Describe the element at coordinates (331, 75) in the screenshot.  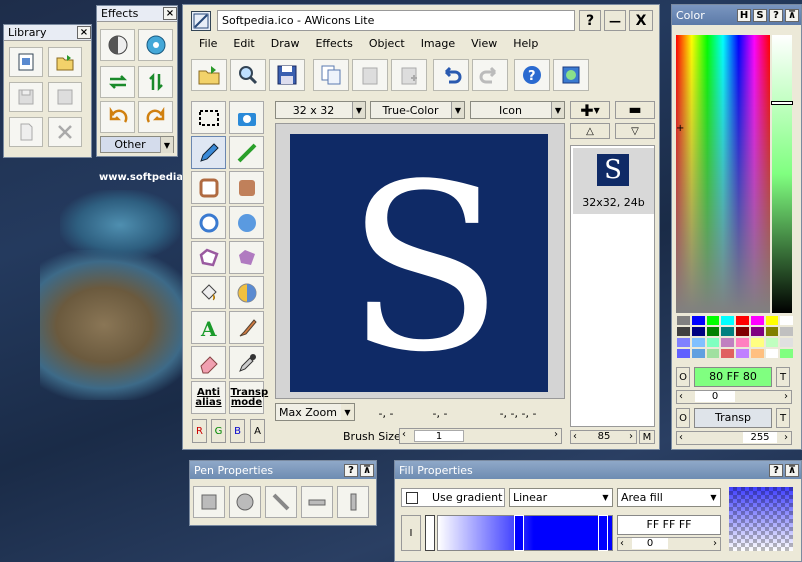
I see `toolbar-copy-icon` at that location.